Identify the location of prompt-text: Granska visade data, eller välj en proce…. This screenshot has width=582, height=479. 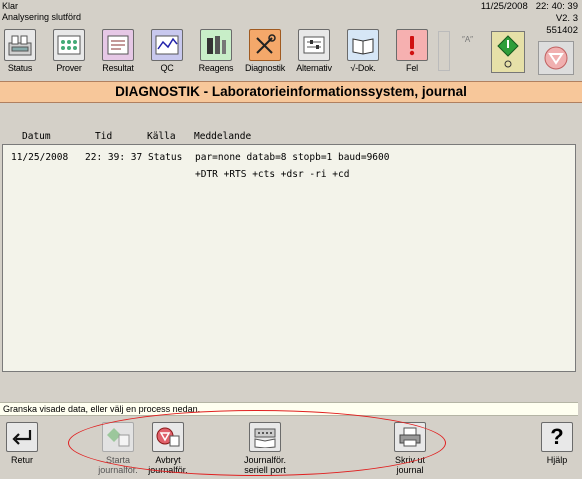
(289, 409).